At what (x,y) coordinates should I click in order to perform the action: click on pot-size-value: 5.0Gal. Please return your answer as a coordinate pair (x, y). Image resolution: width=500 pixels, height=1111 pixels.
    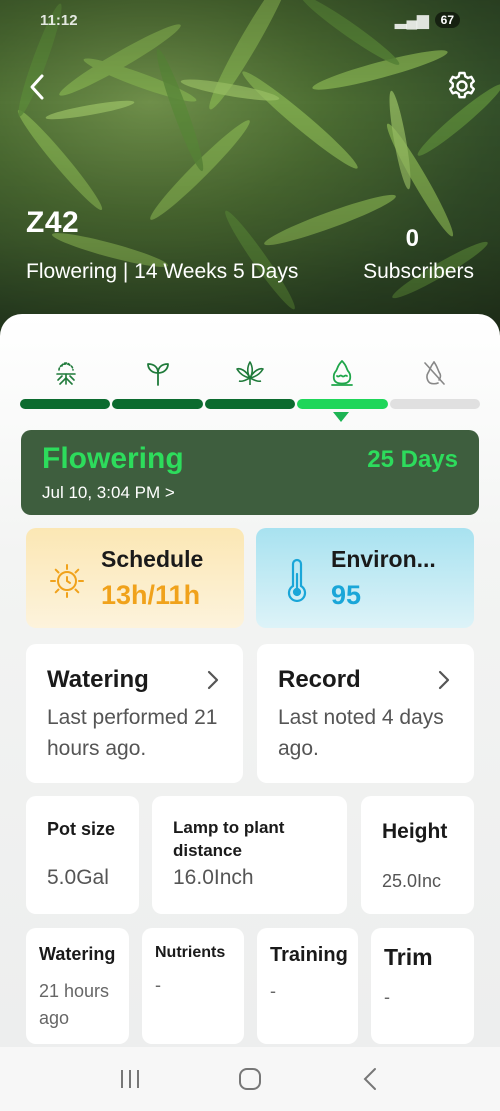
    Looking at the image, I should click on (78, 877).